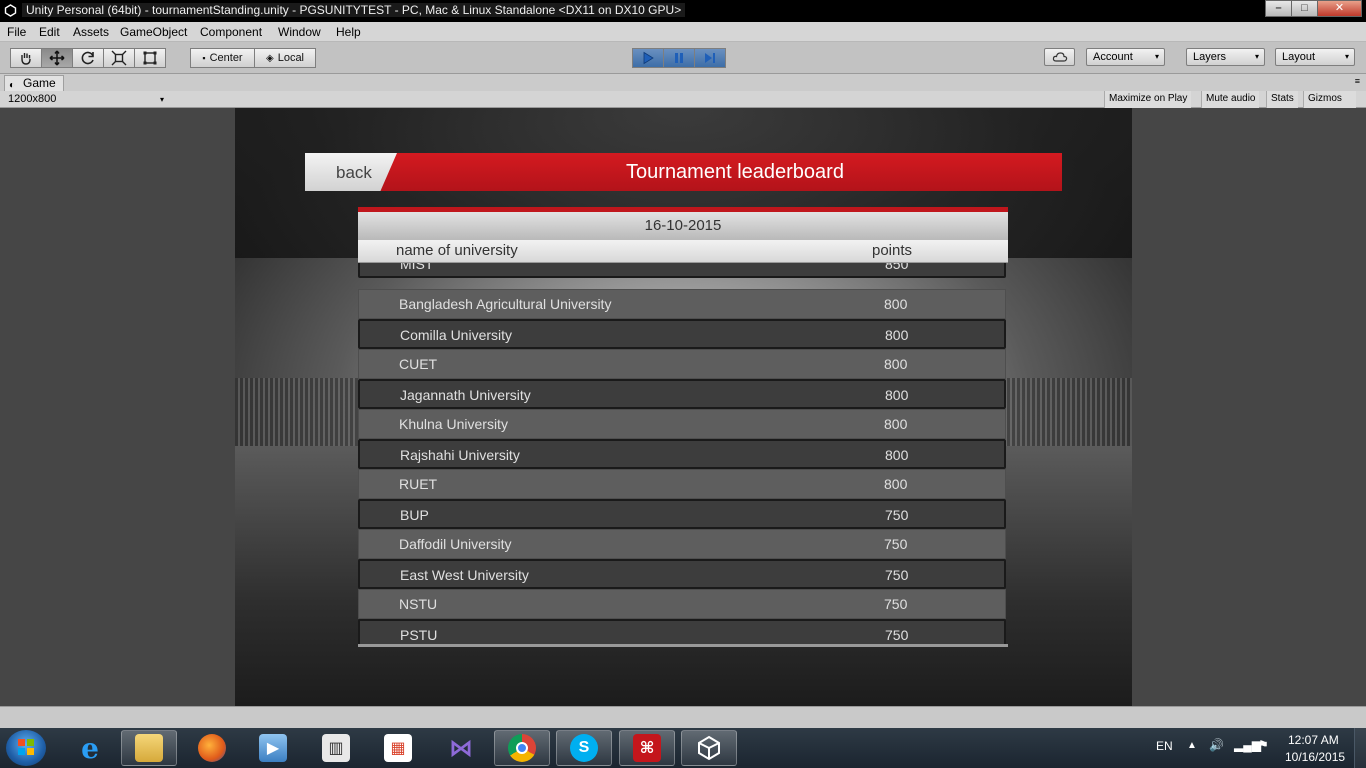 This screenshot has height=768, width=1366. Describe the element at coordinates (414, 515) in the screenshot. I see `university-name: BUP` at that location.